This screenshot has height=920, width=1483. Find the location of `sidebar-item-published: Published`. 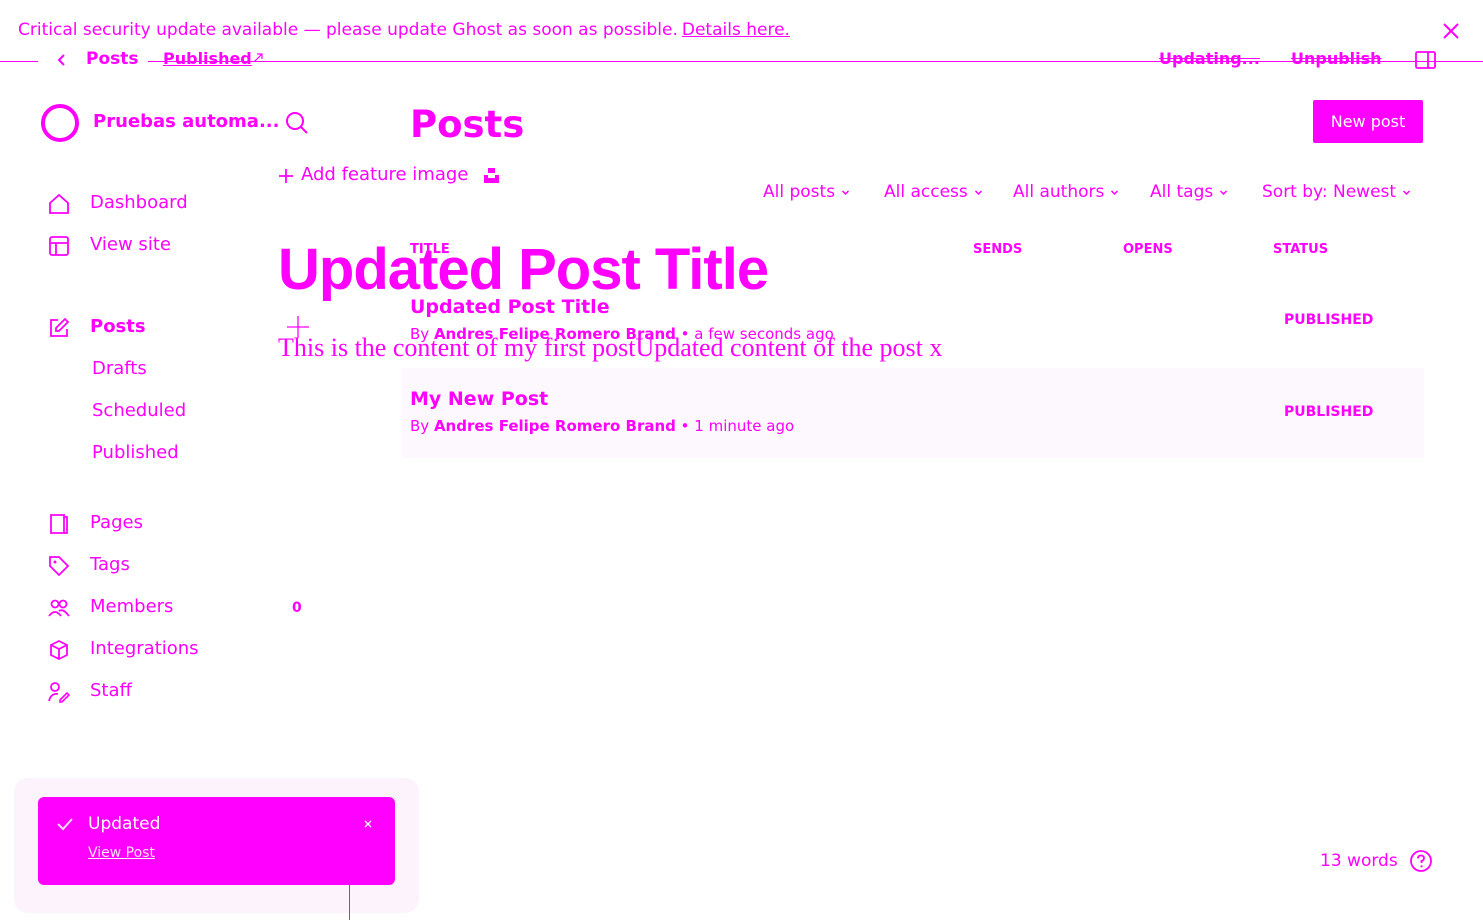

sidebar-item-published: Published is located at coordinates (135, 452).